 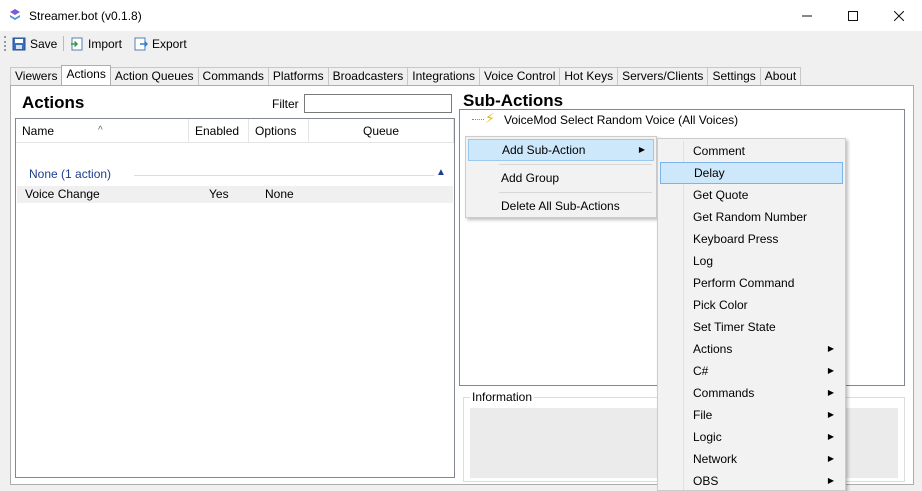 What do you see at coordinates (713, 349) in the screenshot?
I see `submenu-item-label: Actions` at bounding box center [713, 349].